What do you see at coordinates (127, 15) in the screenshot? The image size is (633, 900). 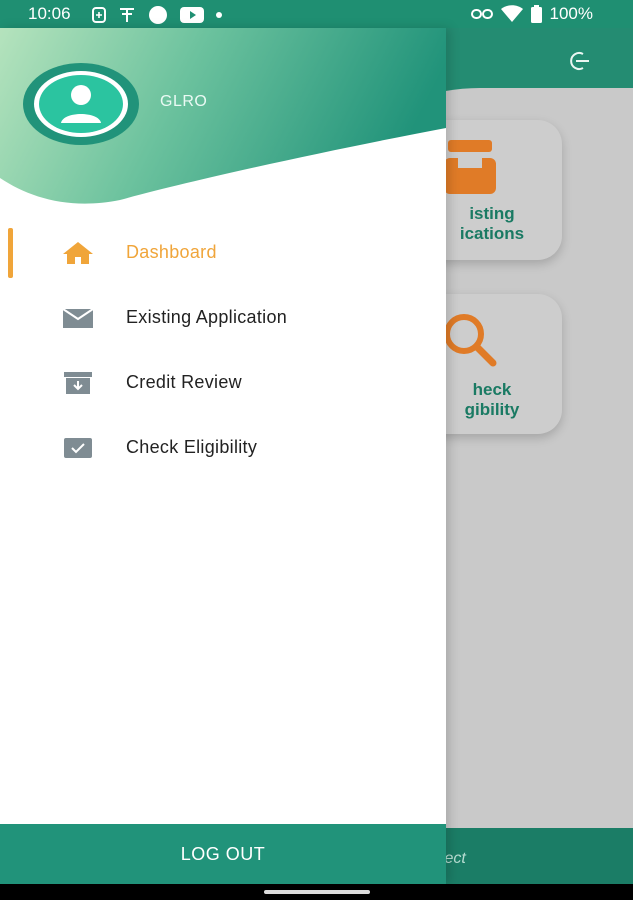 I see `vpn-key-icon` at bounding box center [127, 15].